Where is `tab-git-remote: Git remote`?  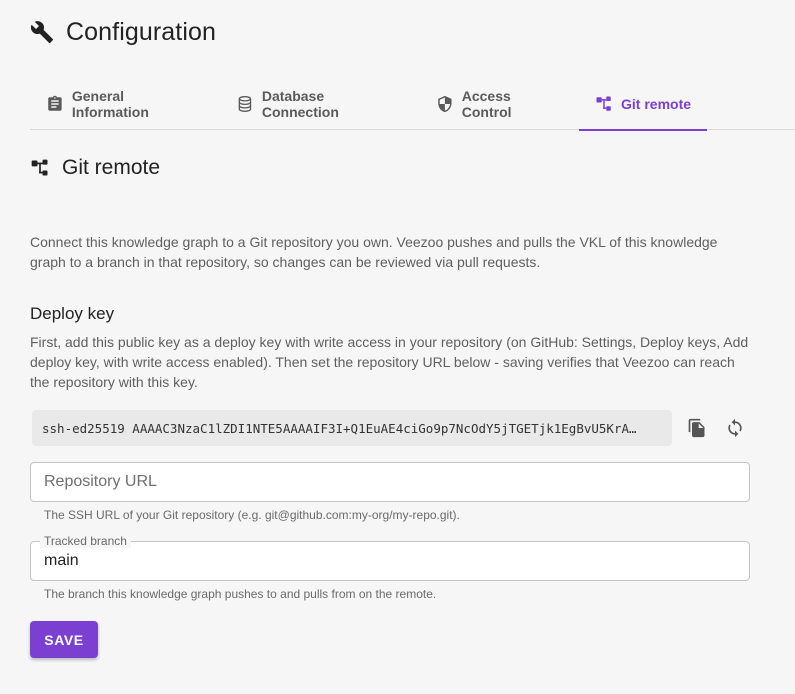
tab-git-remote: Git remote is located at coordinates (643, 104).